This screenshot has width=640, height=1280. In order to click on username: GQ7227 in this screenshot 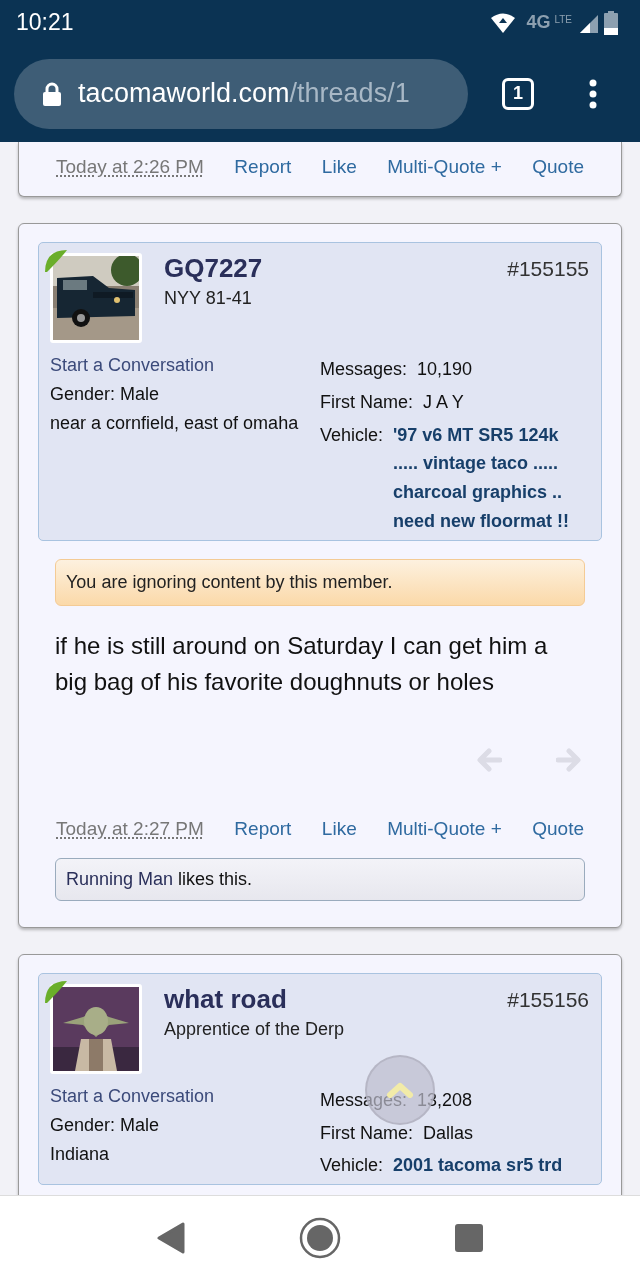, I will do `click(336, 268)`.